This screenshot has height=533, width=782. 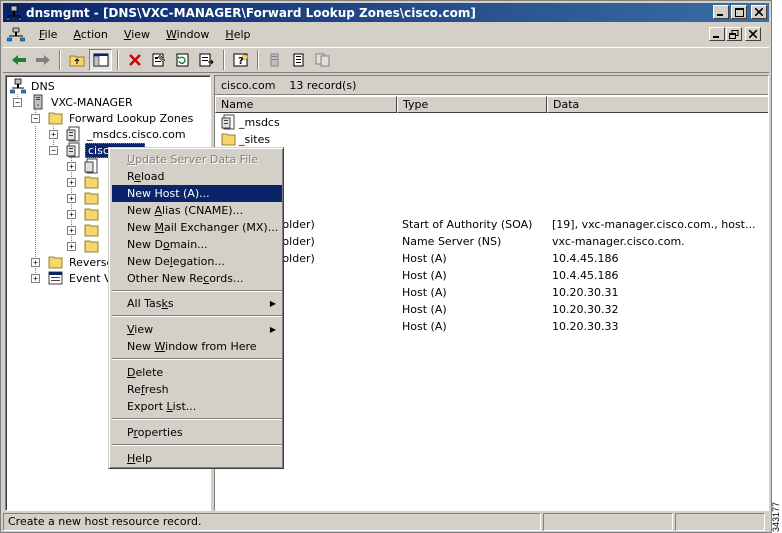 What do you see at coordinates (16, 35) in the screenshot?
I see `console-icon` at bounding box center [16, 35].